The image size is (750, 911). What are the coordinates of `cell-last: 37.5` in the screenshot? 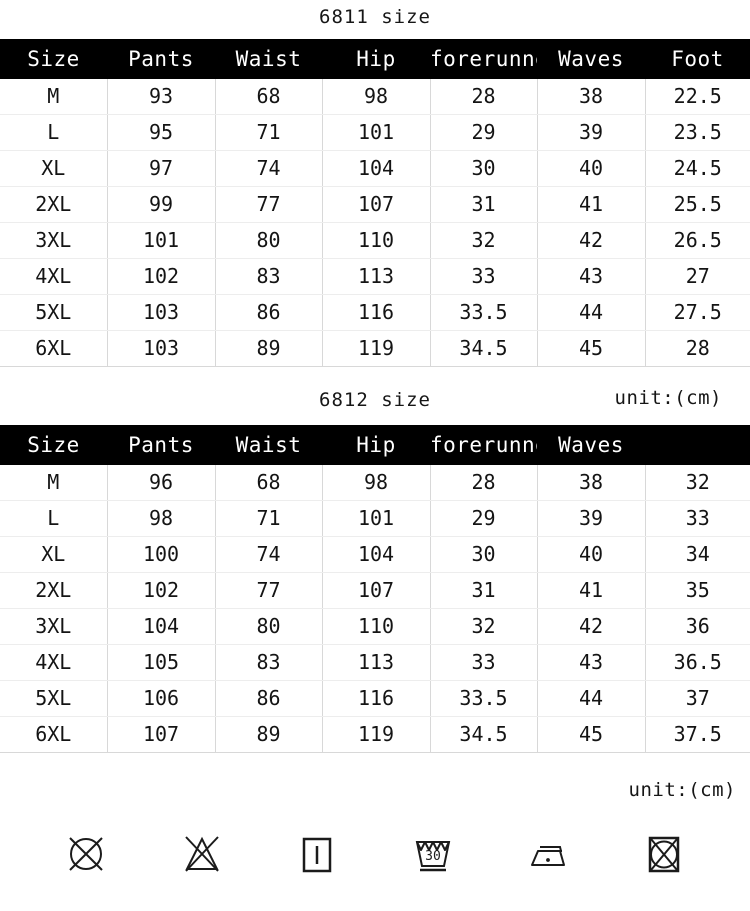 It's located at (697, 734).